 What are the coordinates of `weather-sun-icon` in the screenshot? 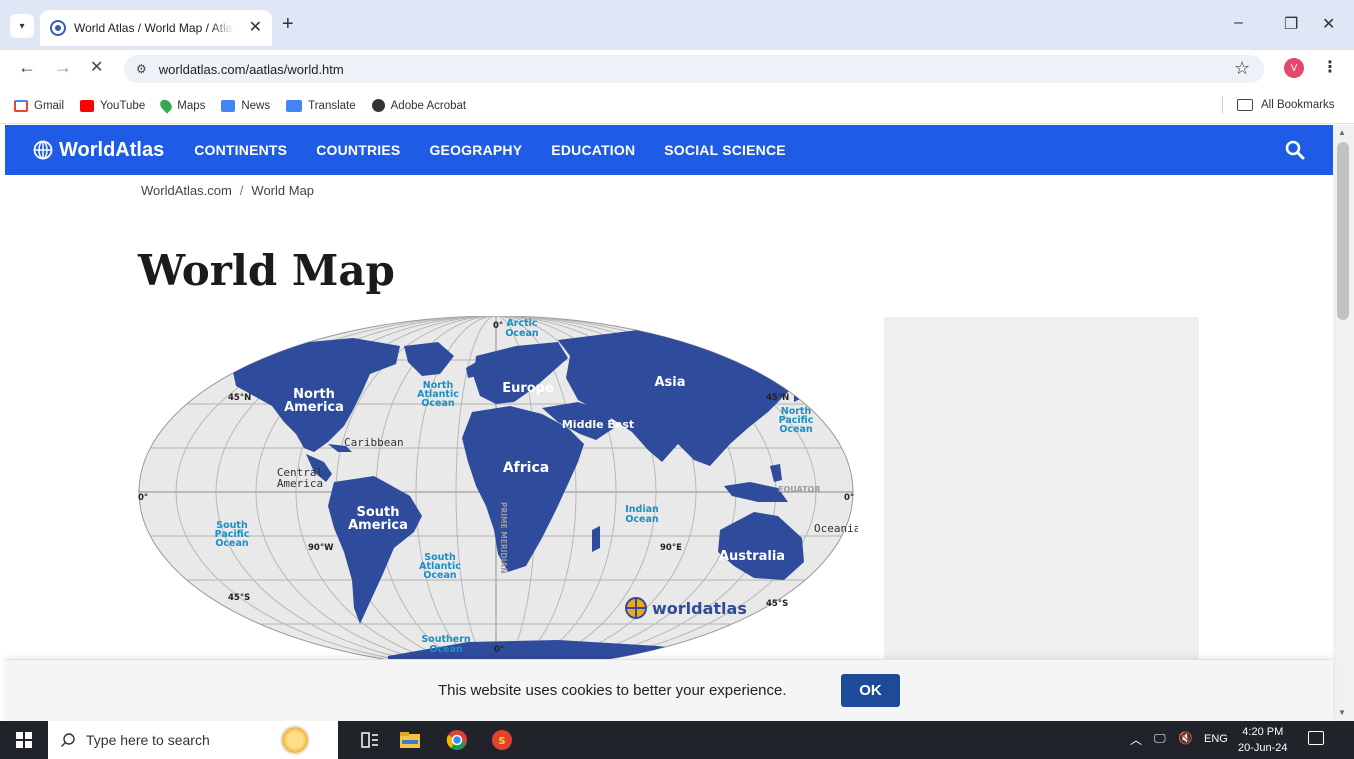 It's located at (295, 740).